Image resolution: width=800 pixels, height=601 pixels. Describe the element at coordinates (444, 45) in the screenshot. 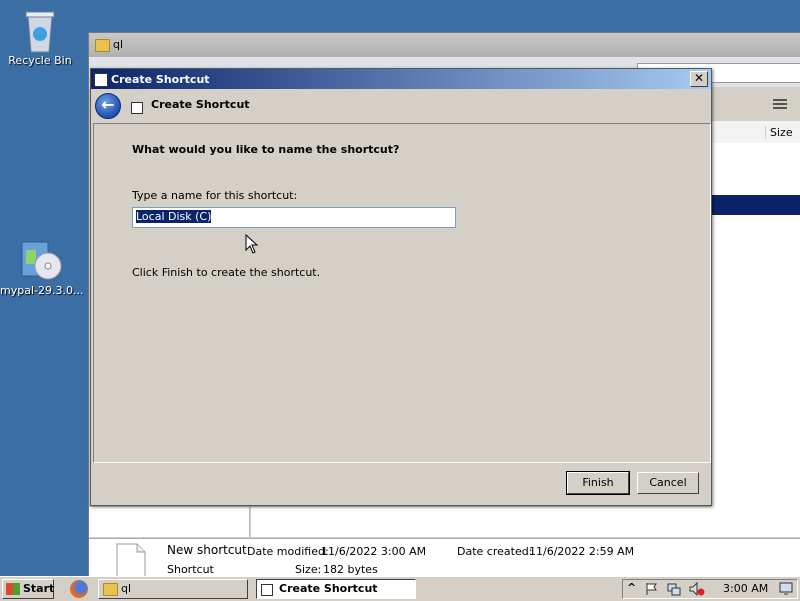

I see `explorer-titlebar: ql` at that location.